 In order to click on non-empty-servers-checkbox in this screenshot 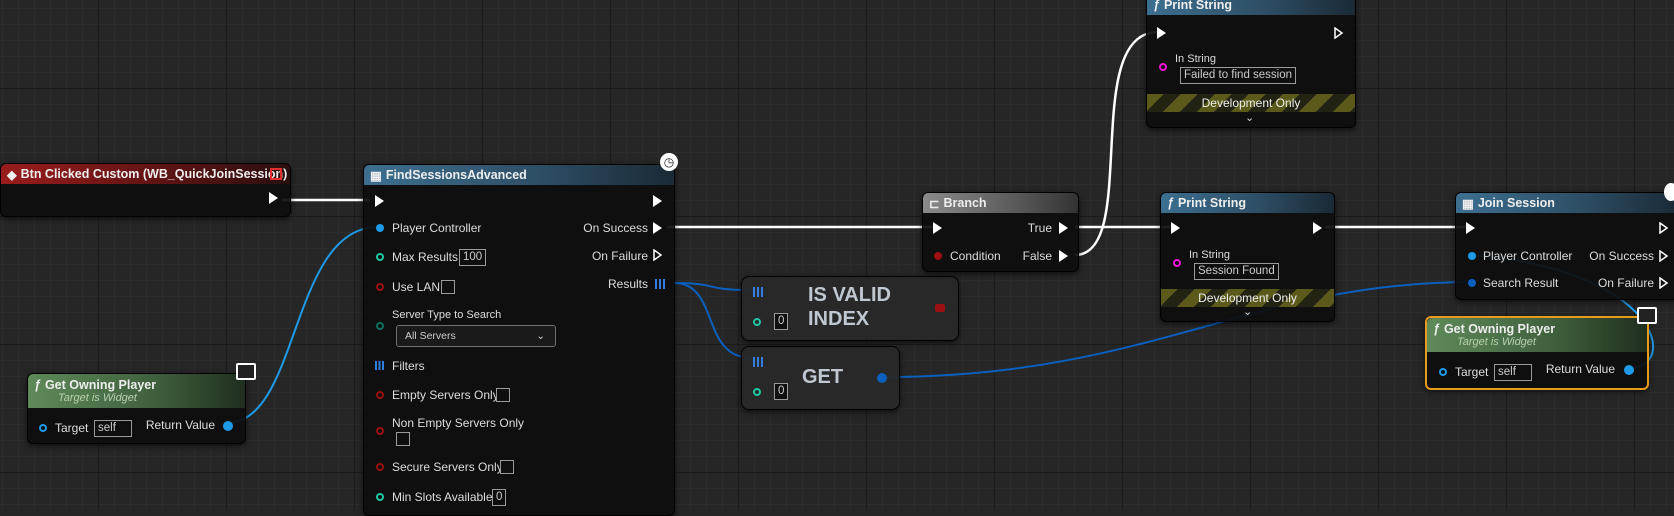, I will do `click(403, 439)`.